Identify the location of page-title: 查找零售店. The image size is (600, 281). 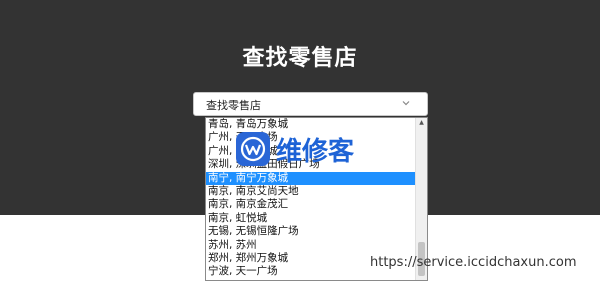
(300, 58).